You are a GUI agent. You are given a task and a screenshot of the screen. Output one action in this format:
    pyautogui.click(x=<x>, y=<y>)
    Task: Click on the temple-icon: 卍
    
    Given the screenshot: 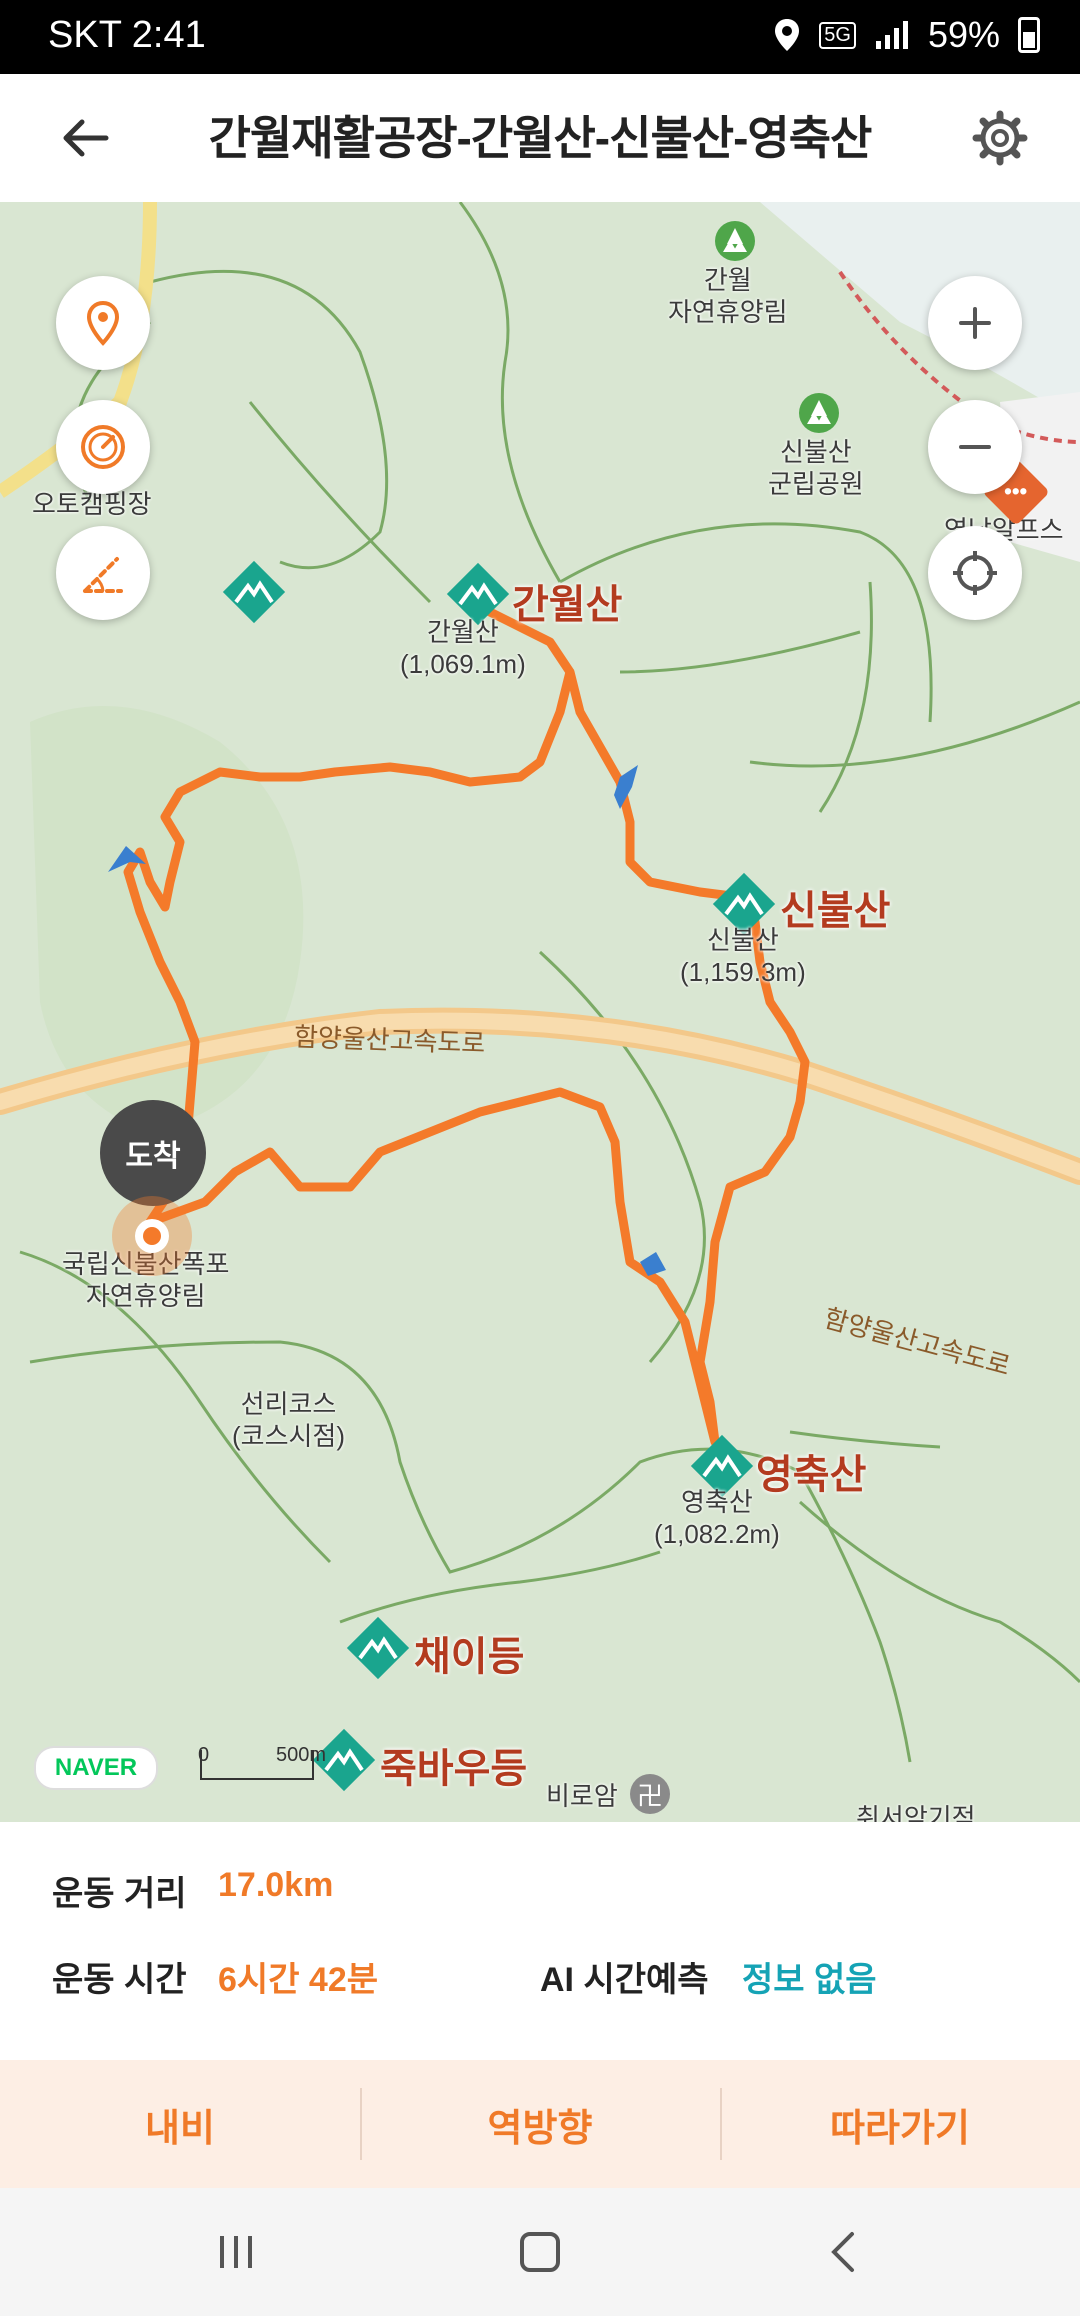 What is the action you would take?
    pyautogui.click(x=650, y=1794)
    